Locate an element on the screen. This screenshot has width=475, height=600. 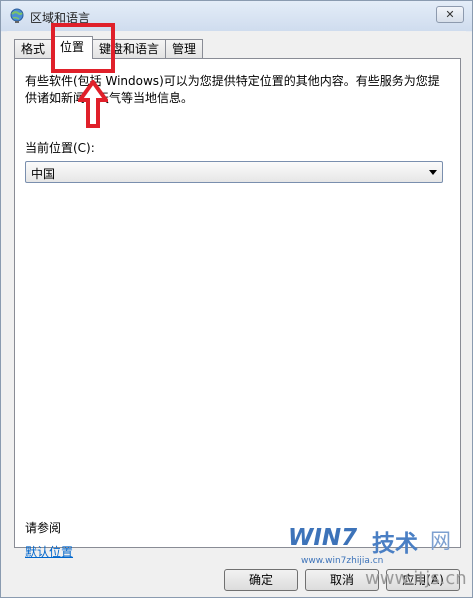
see-also-label: 请参阅 is located at coordinates (43, 528).